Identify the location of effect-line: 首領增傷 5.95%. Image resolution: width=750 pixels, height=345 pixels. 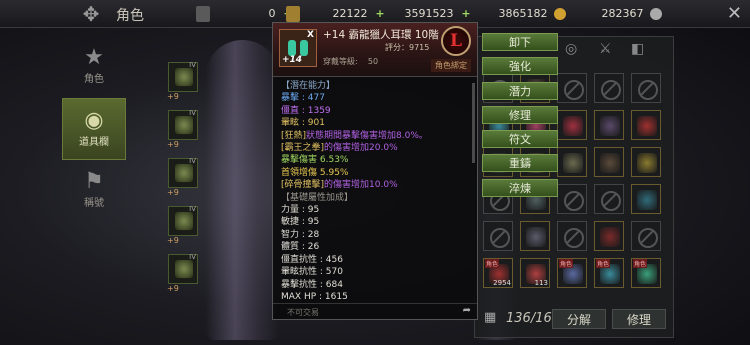
(315, 172).